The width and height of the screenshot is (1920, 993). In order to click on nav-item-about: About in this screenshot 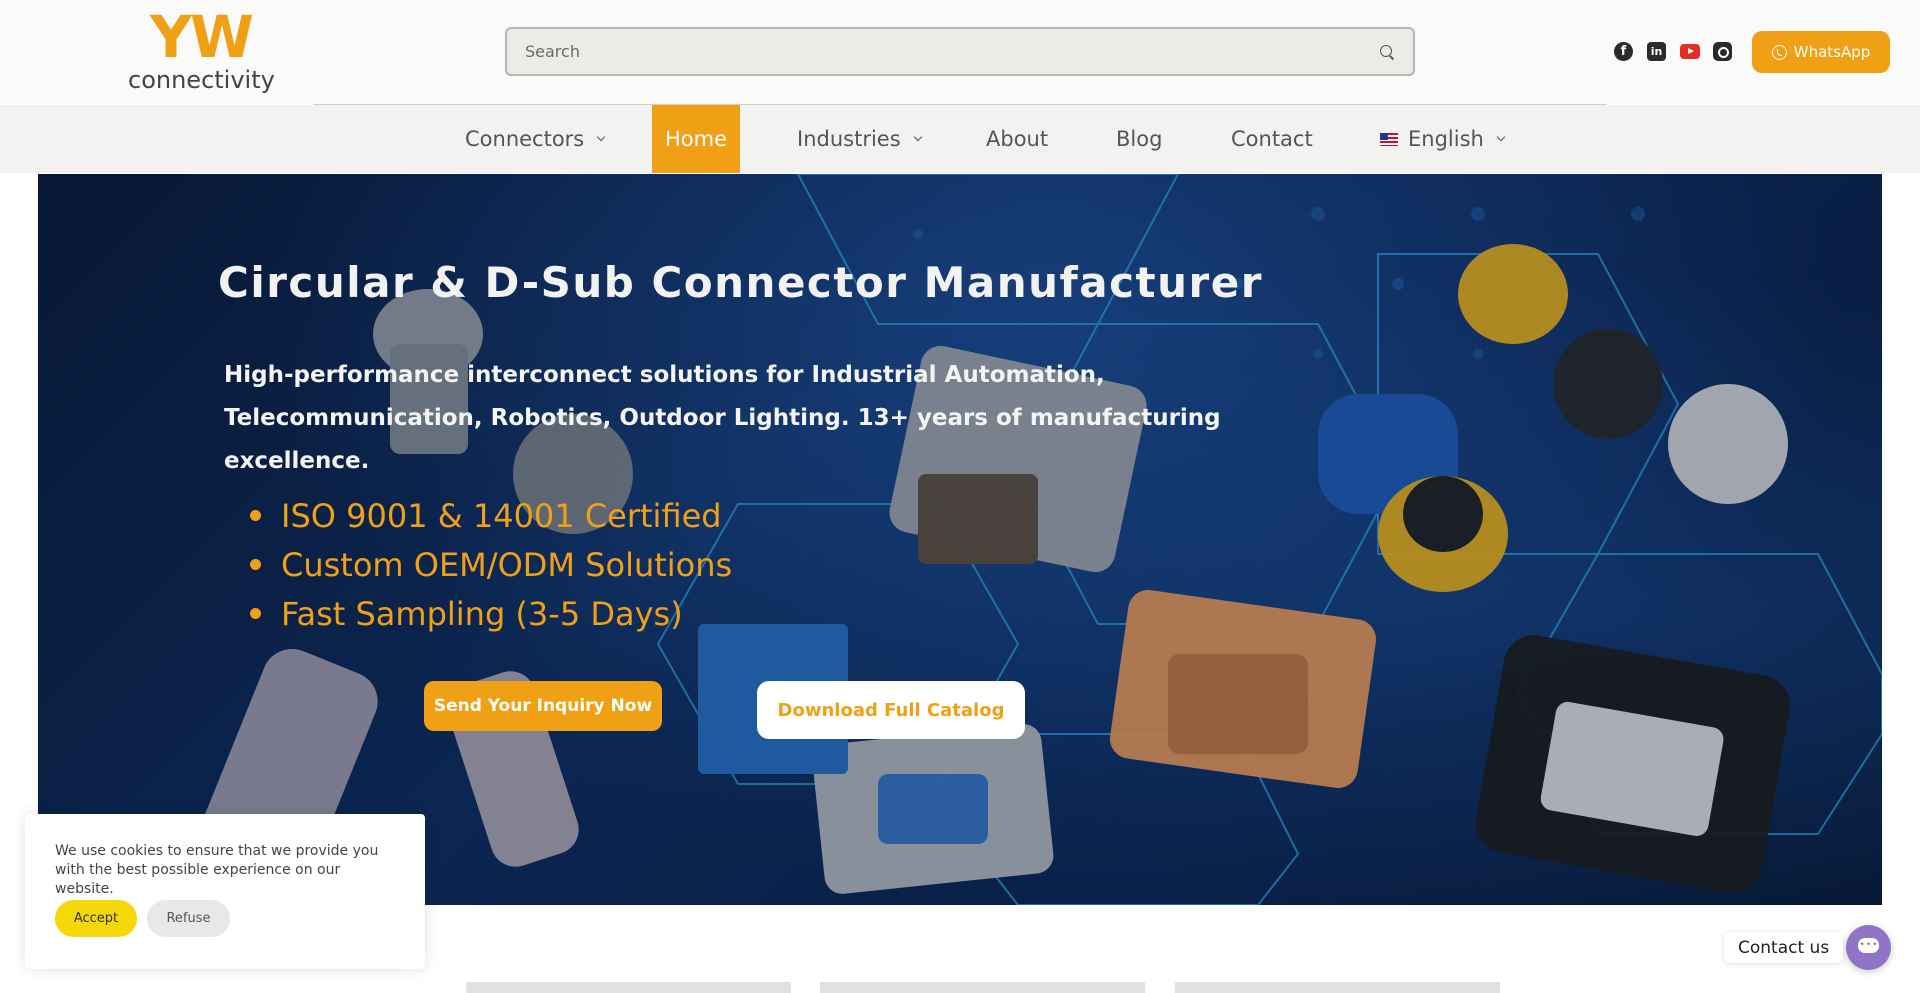, I will do `click(1017, 139)`.